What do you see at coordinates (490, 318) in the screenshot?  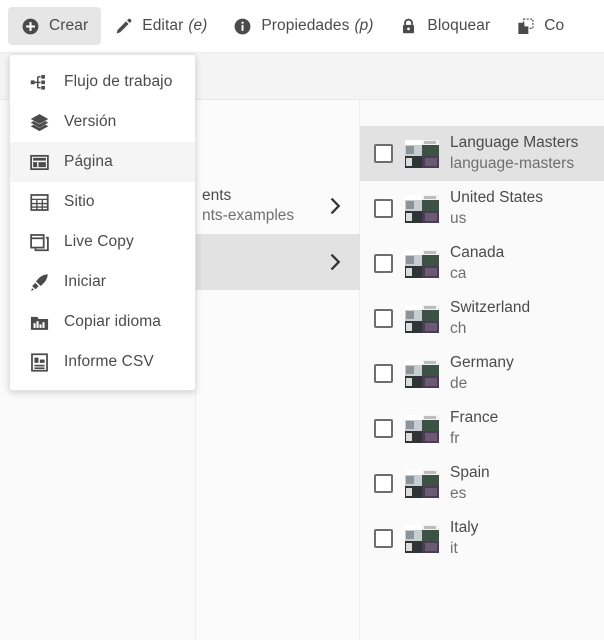 I see `row-text: Switzerland ch` at bounding box center [490, 318].